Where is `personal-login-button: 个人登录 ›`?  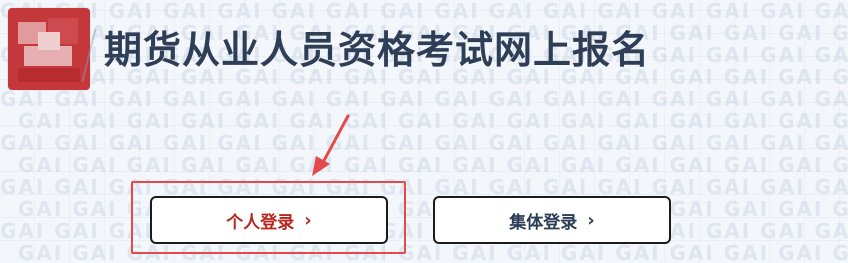 personal-login-button: 个人登录 › is located at coordinates (269, 220).